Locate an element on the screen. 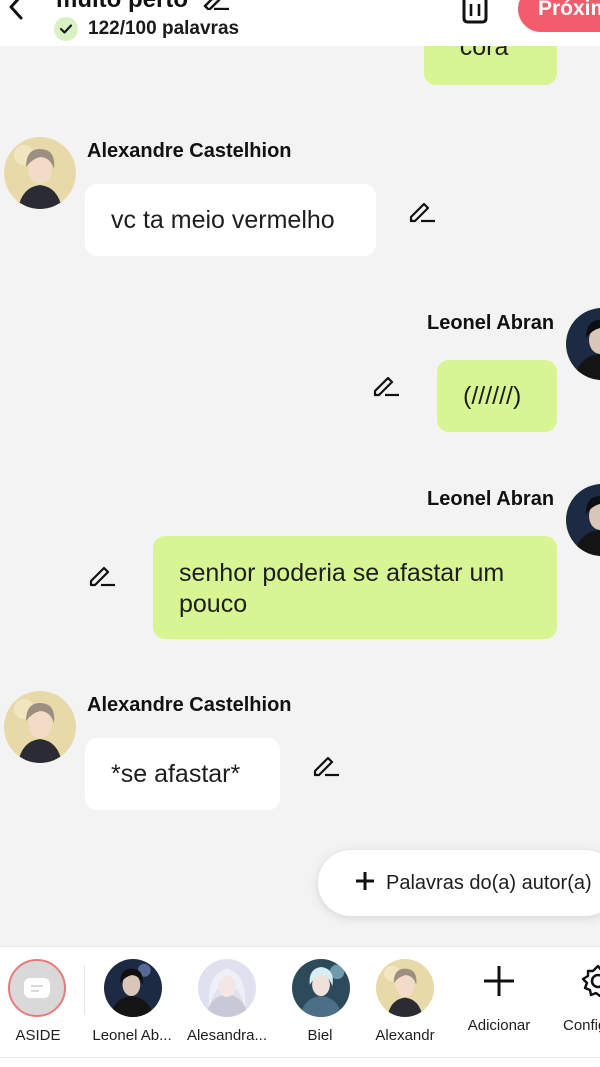 This screenshot has width=600, height=1067. message-text: *se afastar* is located at coordinates (176, 774).